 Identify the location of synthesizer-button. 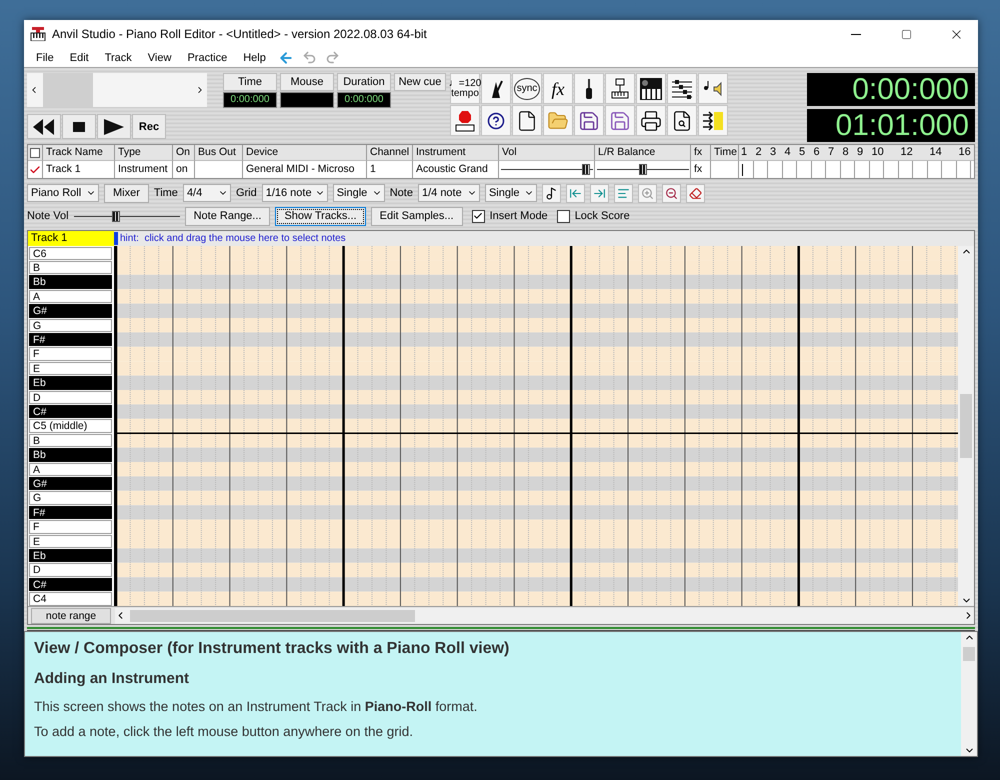
(651, 88).